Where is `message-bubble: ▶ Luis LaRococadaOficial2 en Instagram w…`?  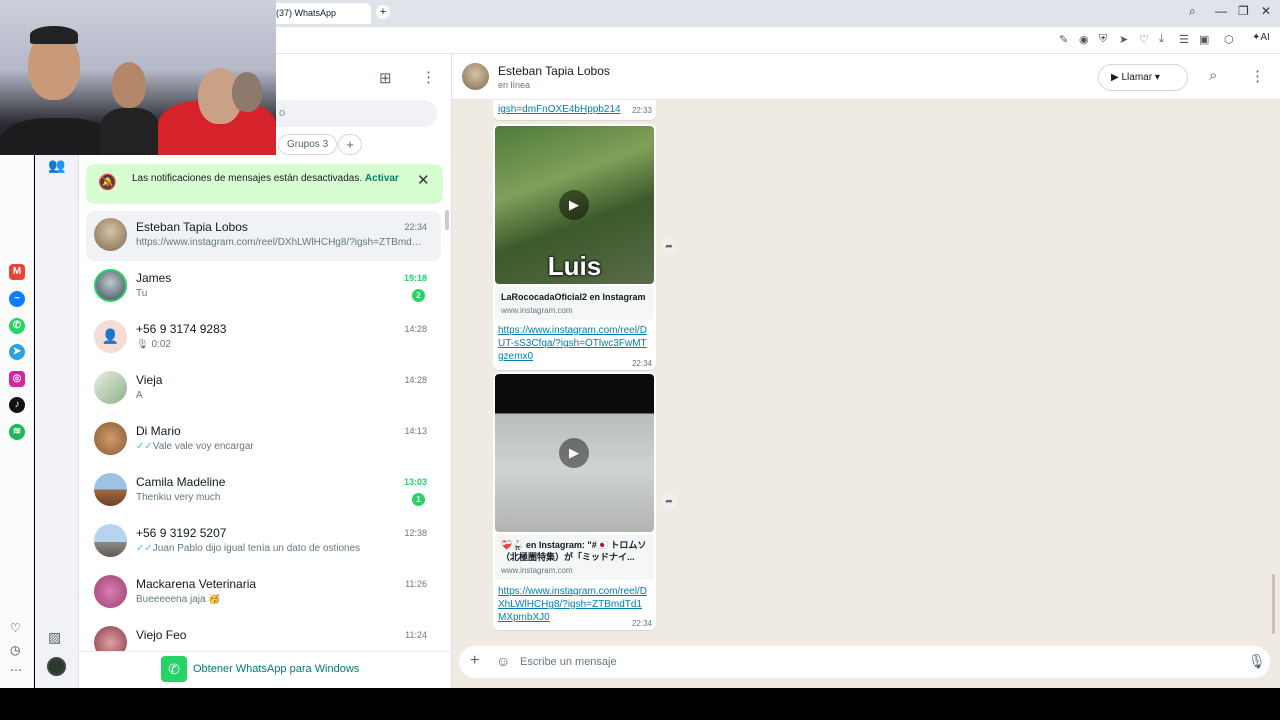
message-bubble: ▶ Luis LaRococadaOficial2 en Instagram w… is located at coordinates (574, 247).